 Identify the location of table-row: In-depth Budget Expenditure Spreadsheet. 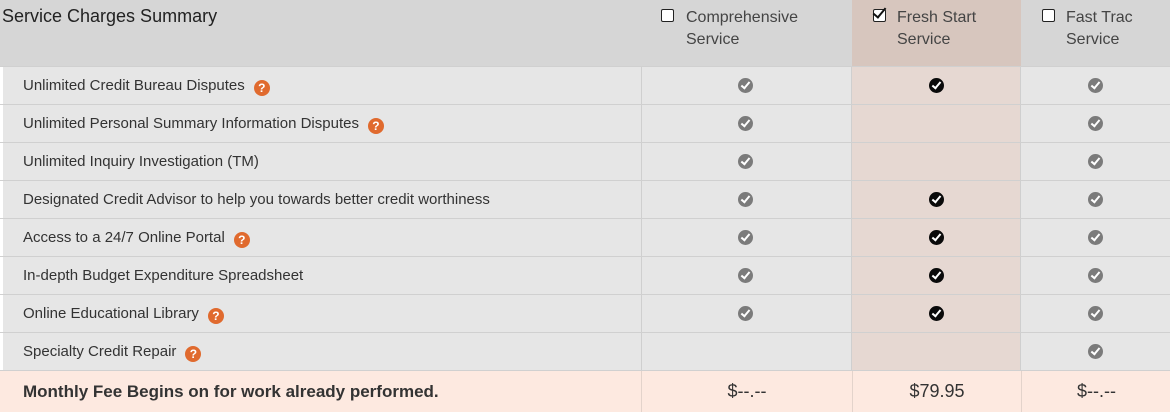
(585, 275).